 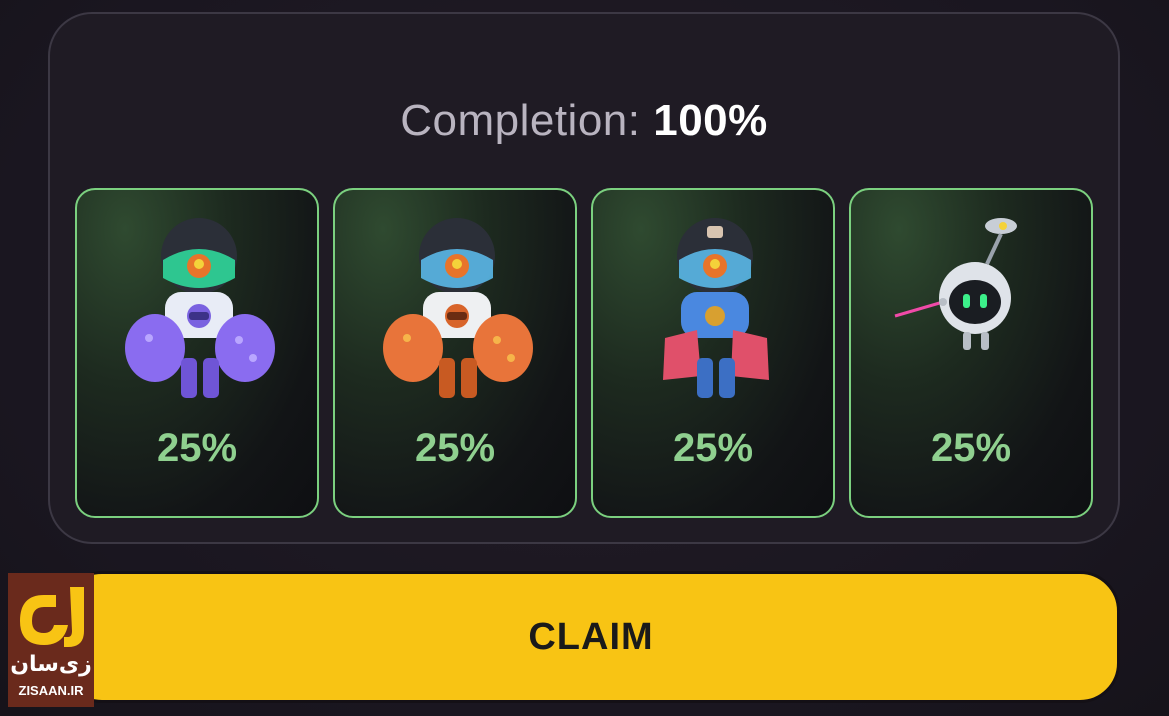 I want to click on claim-button-label: CLAIM, so click(x=591, y=636).